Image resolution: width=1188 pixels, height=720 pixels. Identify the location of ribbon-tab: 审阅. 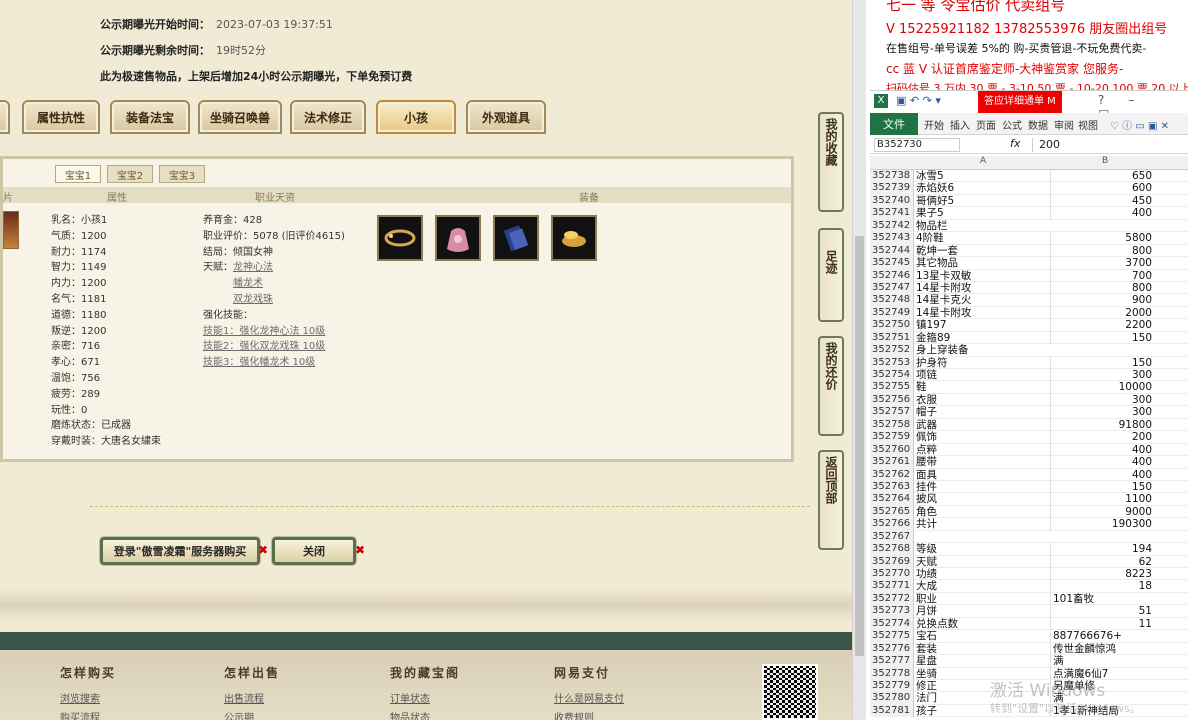
(1064, 124).